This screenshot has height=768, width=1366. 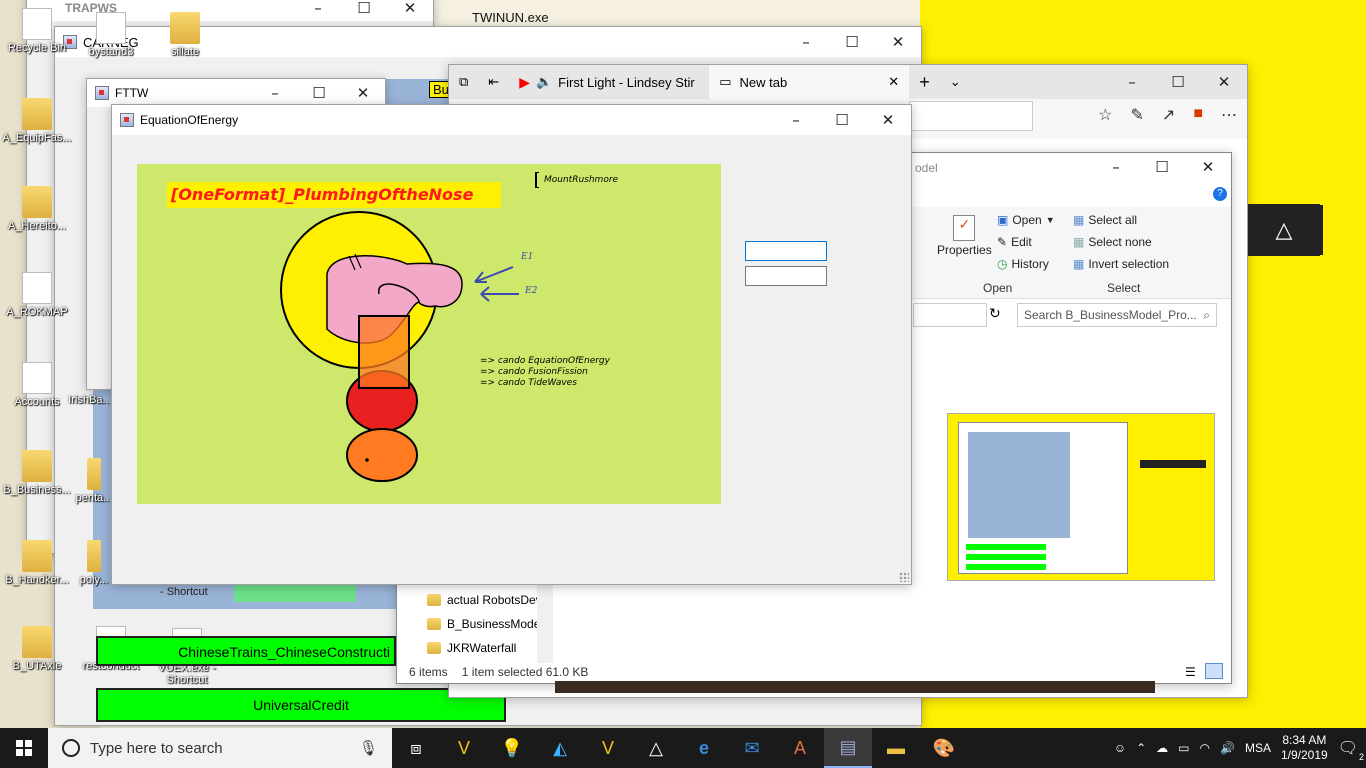 I want to click on app-v-icon: V, so click(x=464, y=748).